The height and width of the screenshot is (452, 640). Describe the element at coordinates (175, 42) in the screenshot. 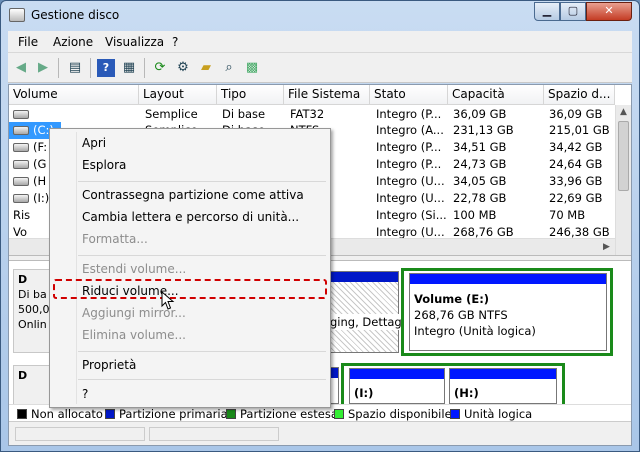

I see `menu-help: ?` at that location.